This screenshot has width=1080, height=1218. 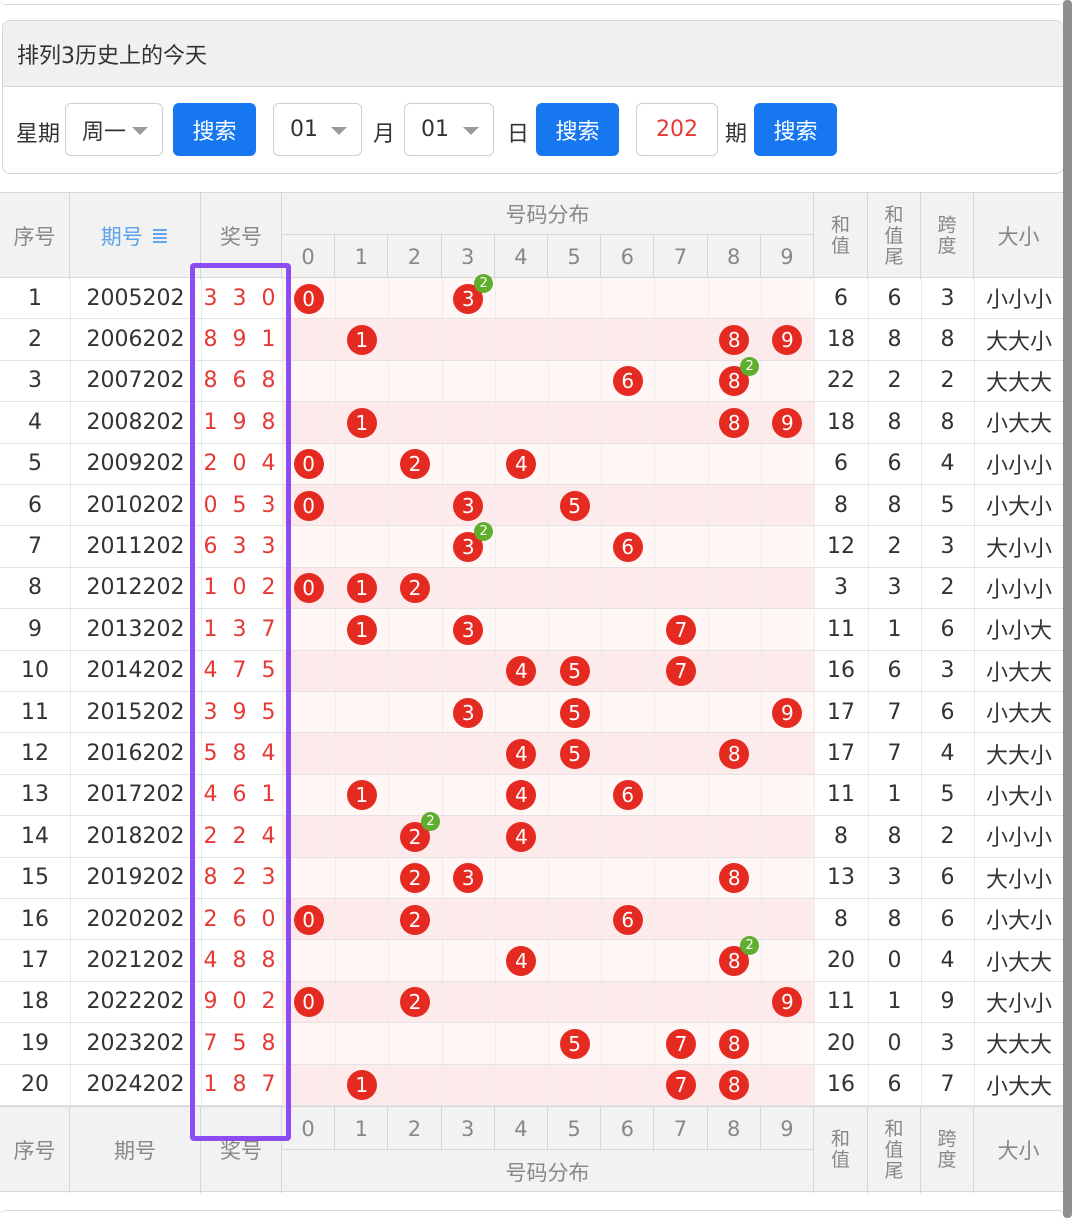 I want to click on header-span-label: 跨度, so click(x=947, y=235).